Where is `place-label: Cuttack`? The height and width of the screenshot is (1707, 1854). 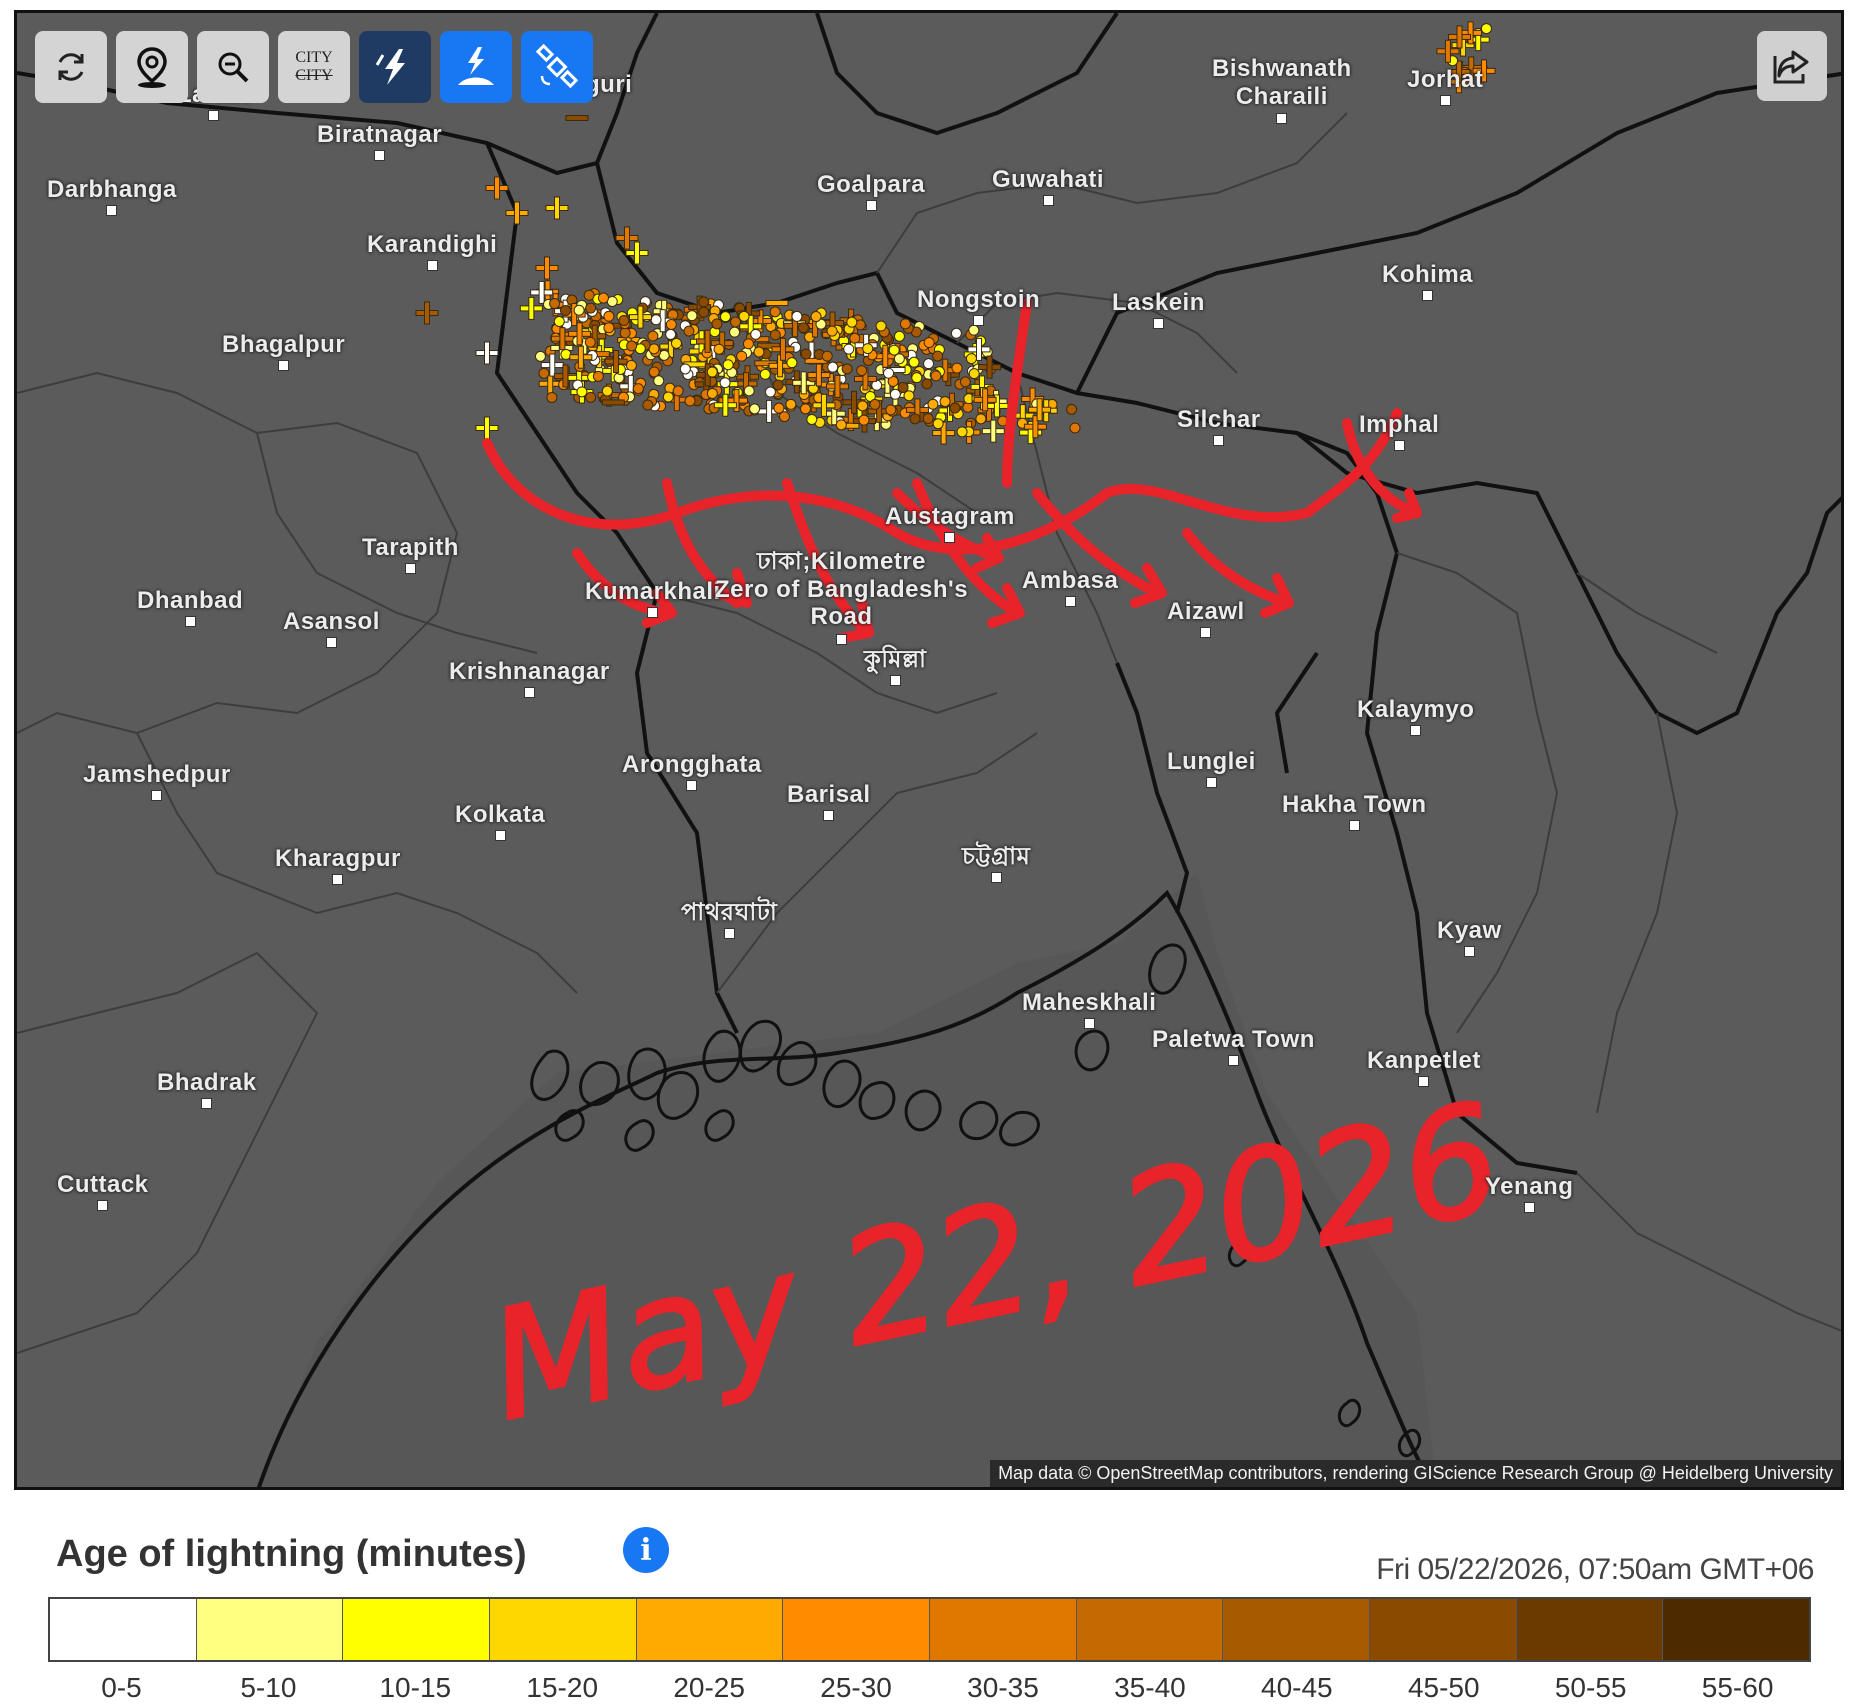 place-label: Cuttack is located at coordinates (103, 1192).